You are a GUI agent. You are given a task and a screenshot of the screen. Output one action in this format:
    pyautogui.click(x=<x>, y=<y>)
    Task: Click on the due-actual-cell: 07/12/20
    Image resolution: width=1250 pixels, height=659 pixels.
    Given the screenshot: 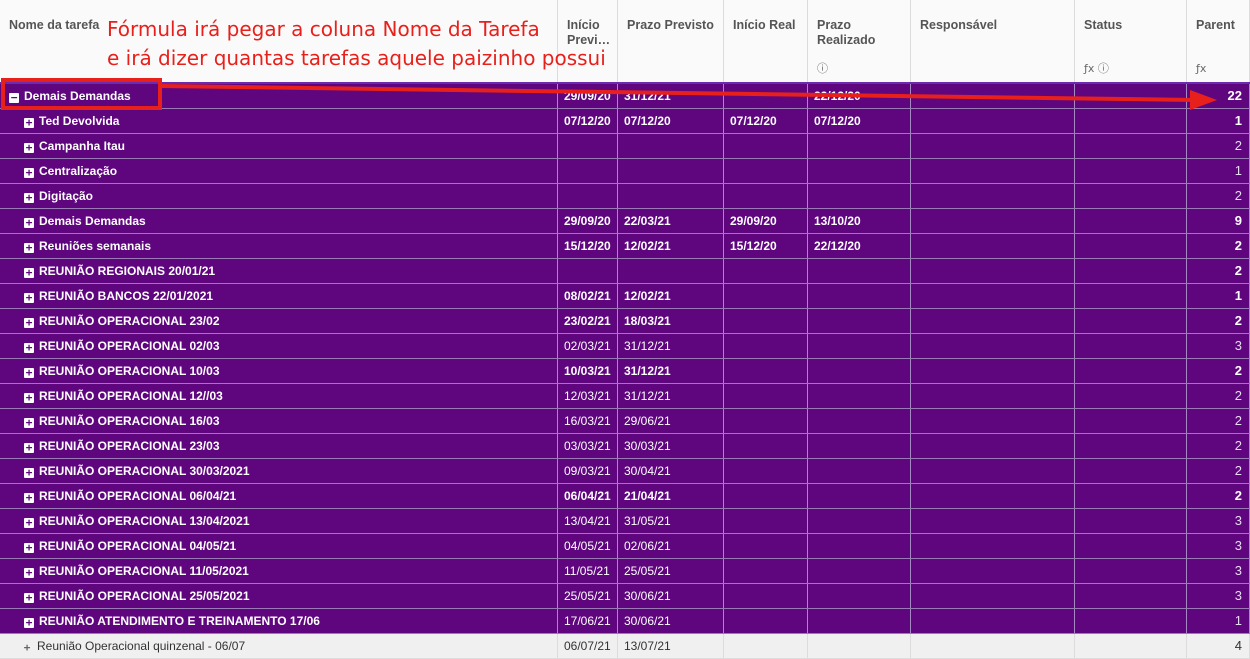 What is the action you would take?
    pyautogui.click(x=859, y=121)
    